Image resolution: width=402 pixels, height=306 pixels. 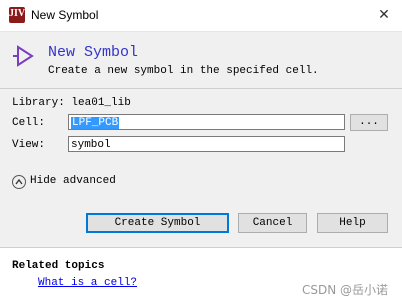 I want to click on library-label: Library: lea01_lib, so click(x=71, y=103).